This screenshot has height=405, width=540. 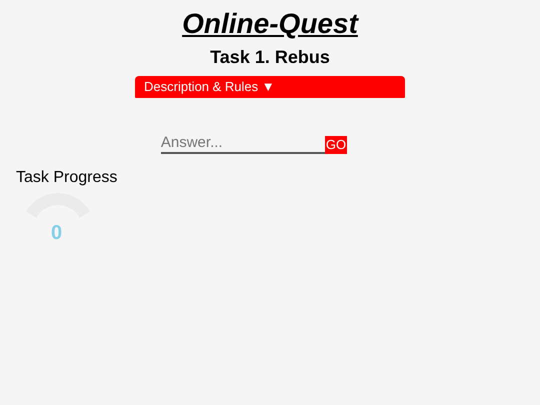 I want to click on progress-value: 0, so click(x=56, y=233).